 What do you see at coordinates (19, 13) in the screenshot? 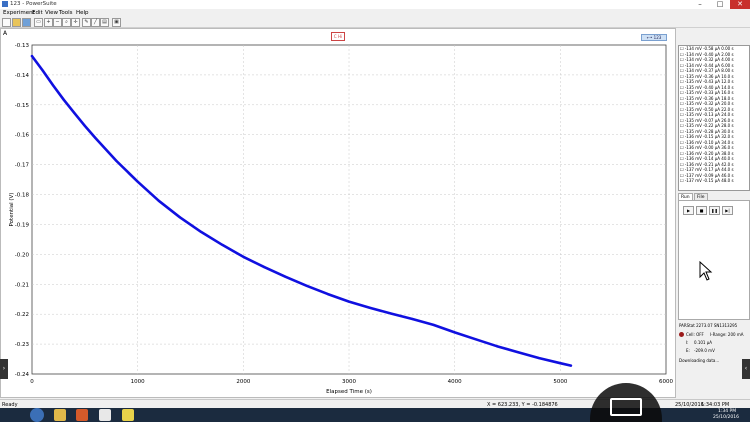
I see `menu-experiment: Experiment` at bounding box center [19, 13].